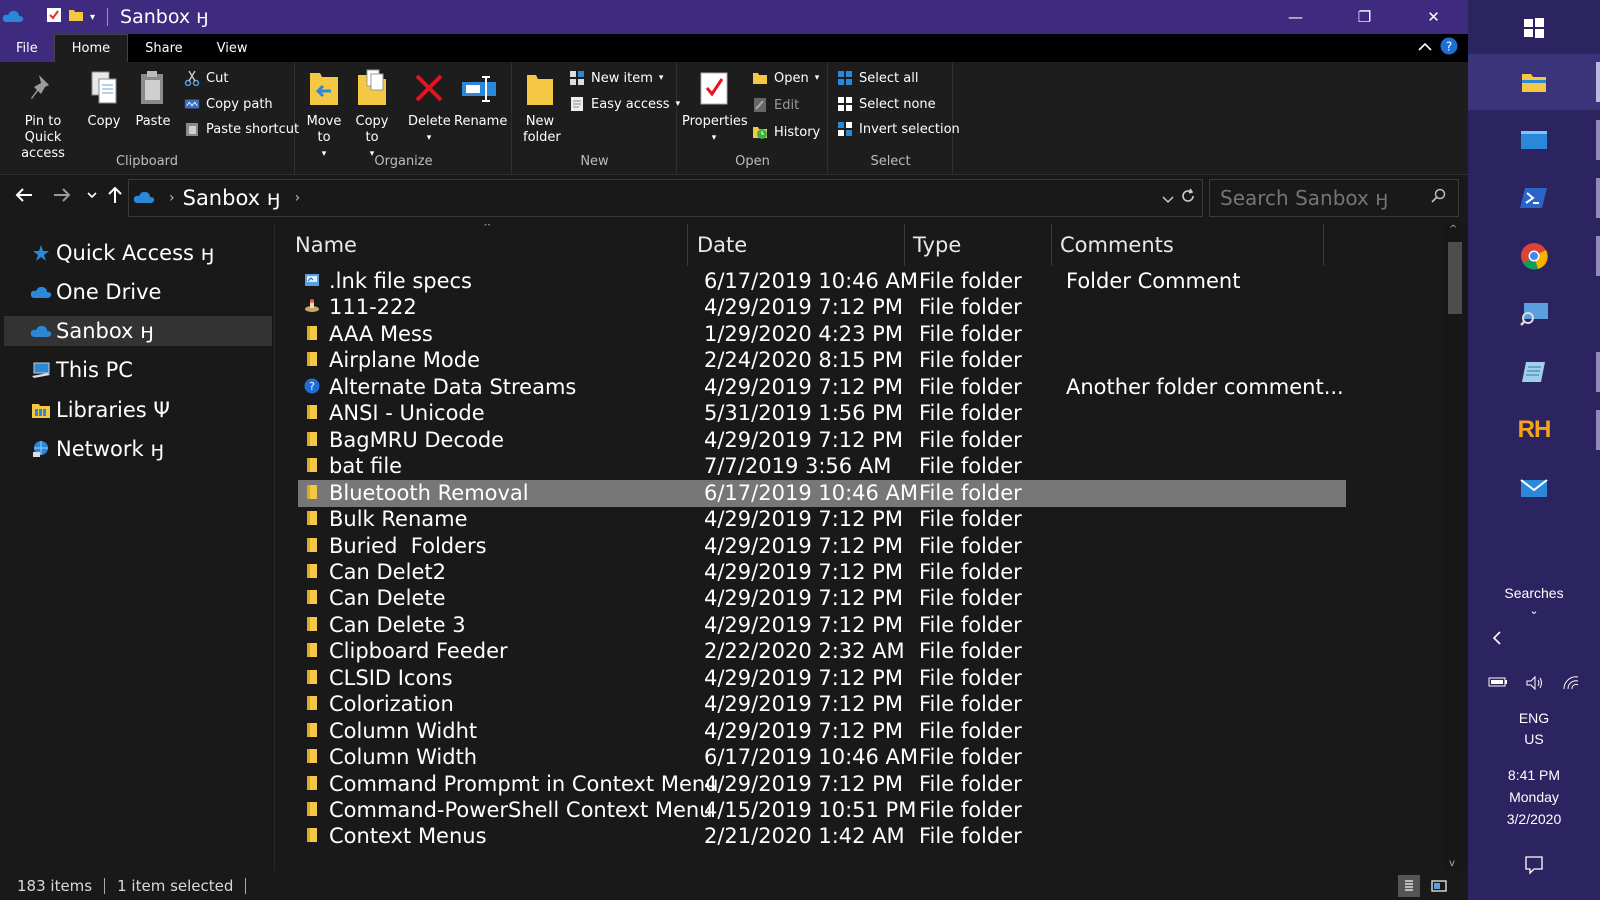  What do you see at coordinates (1571, 684) in the screenshot?
I see `wifi-icon` at bounding box center [1571, 684].